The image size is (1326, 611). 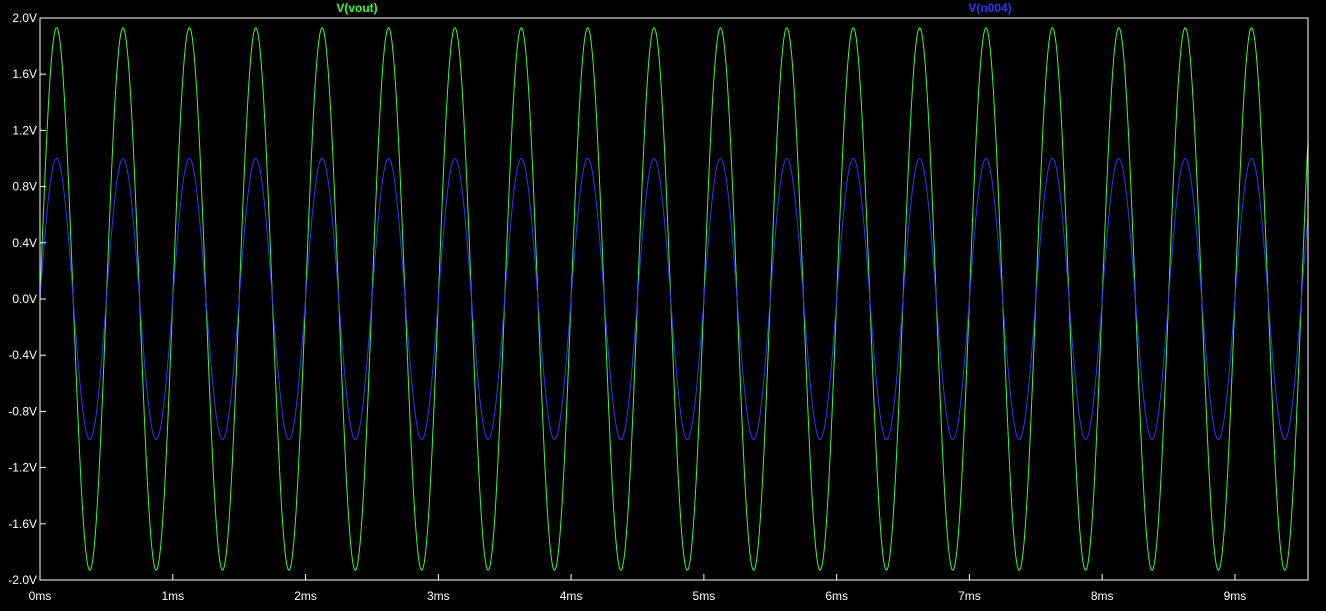 What do you see at coordinates (24, 74) in the screenshot?
I see `y-tick-label: 1.6V` at bounding box center [24, 74].